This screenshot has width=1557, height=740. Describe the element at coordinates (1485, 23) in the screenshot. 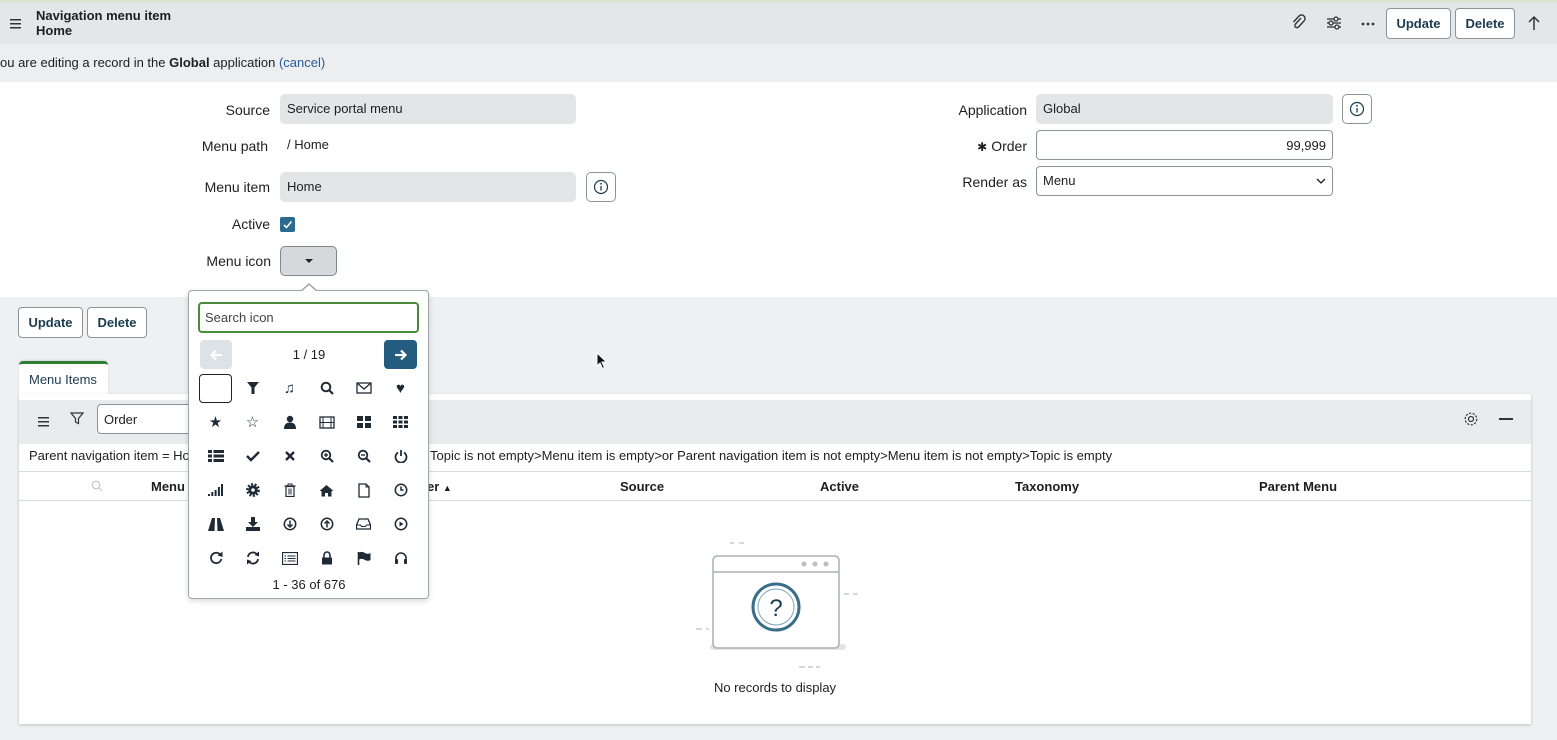

I see `header-delete-button: Delete` at that location.